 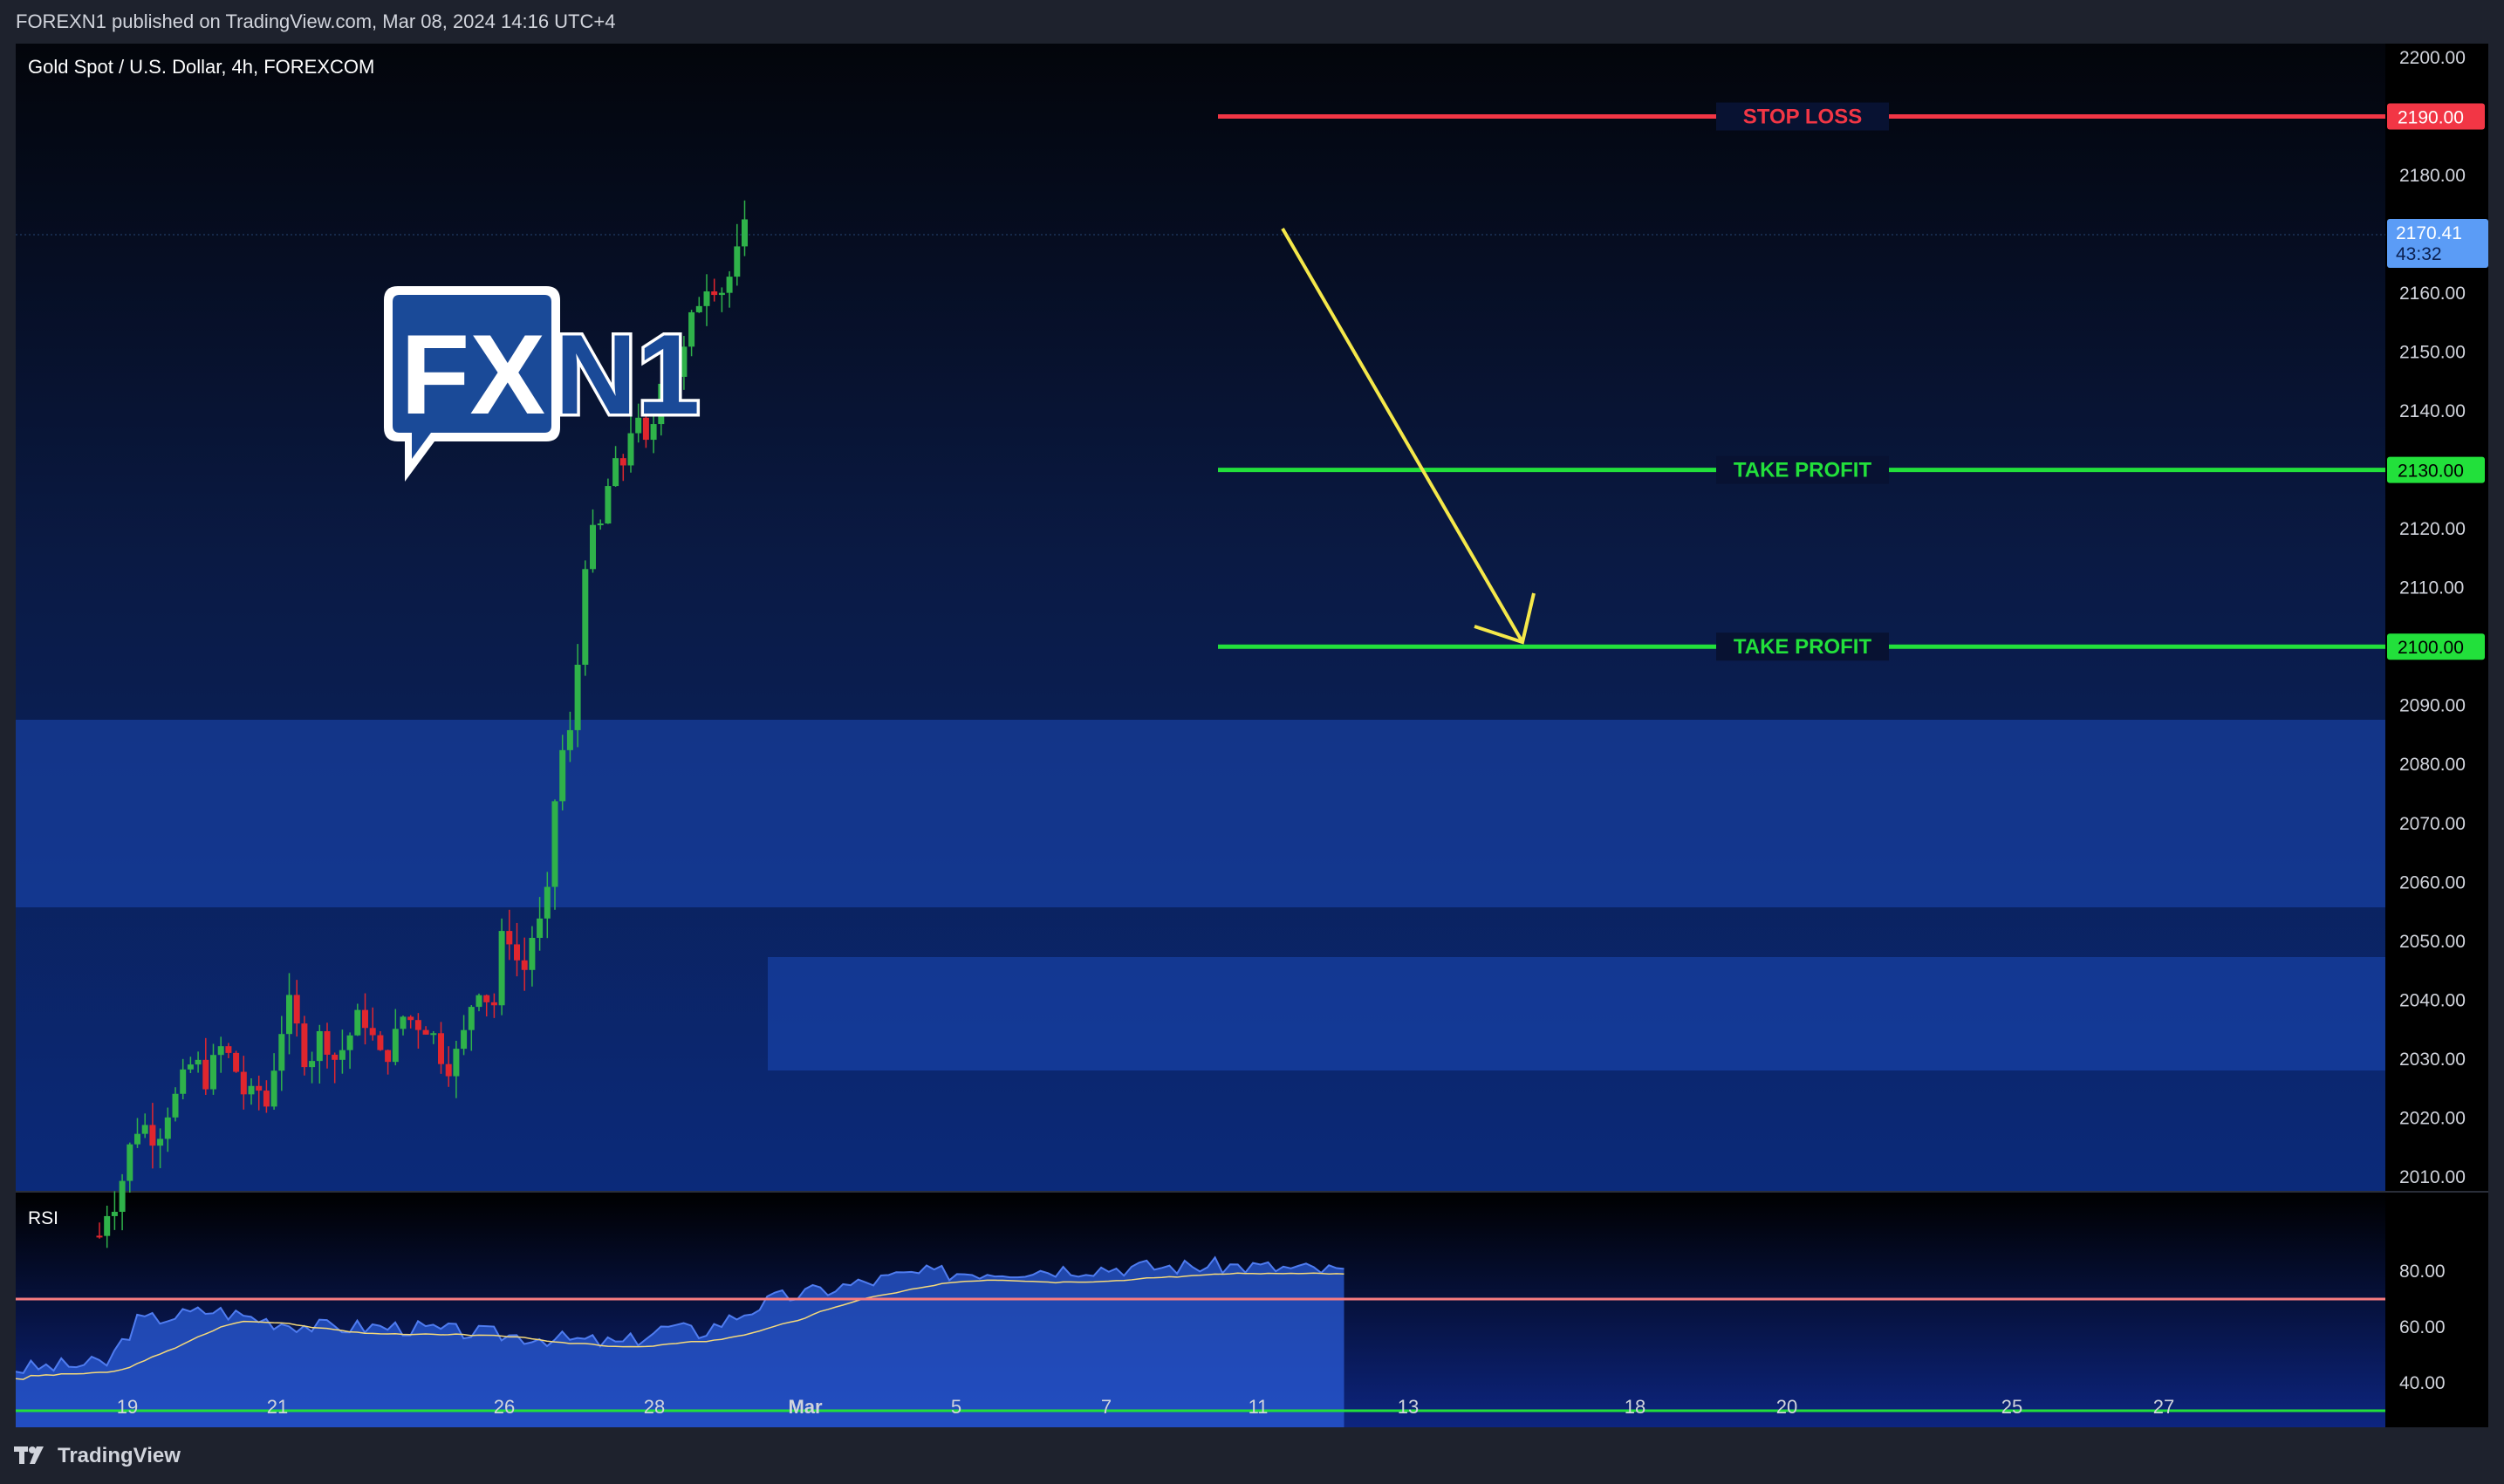 I want to click on level-label: STOP LOSS, so click(x=1803, y=117).